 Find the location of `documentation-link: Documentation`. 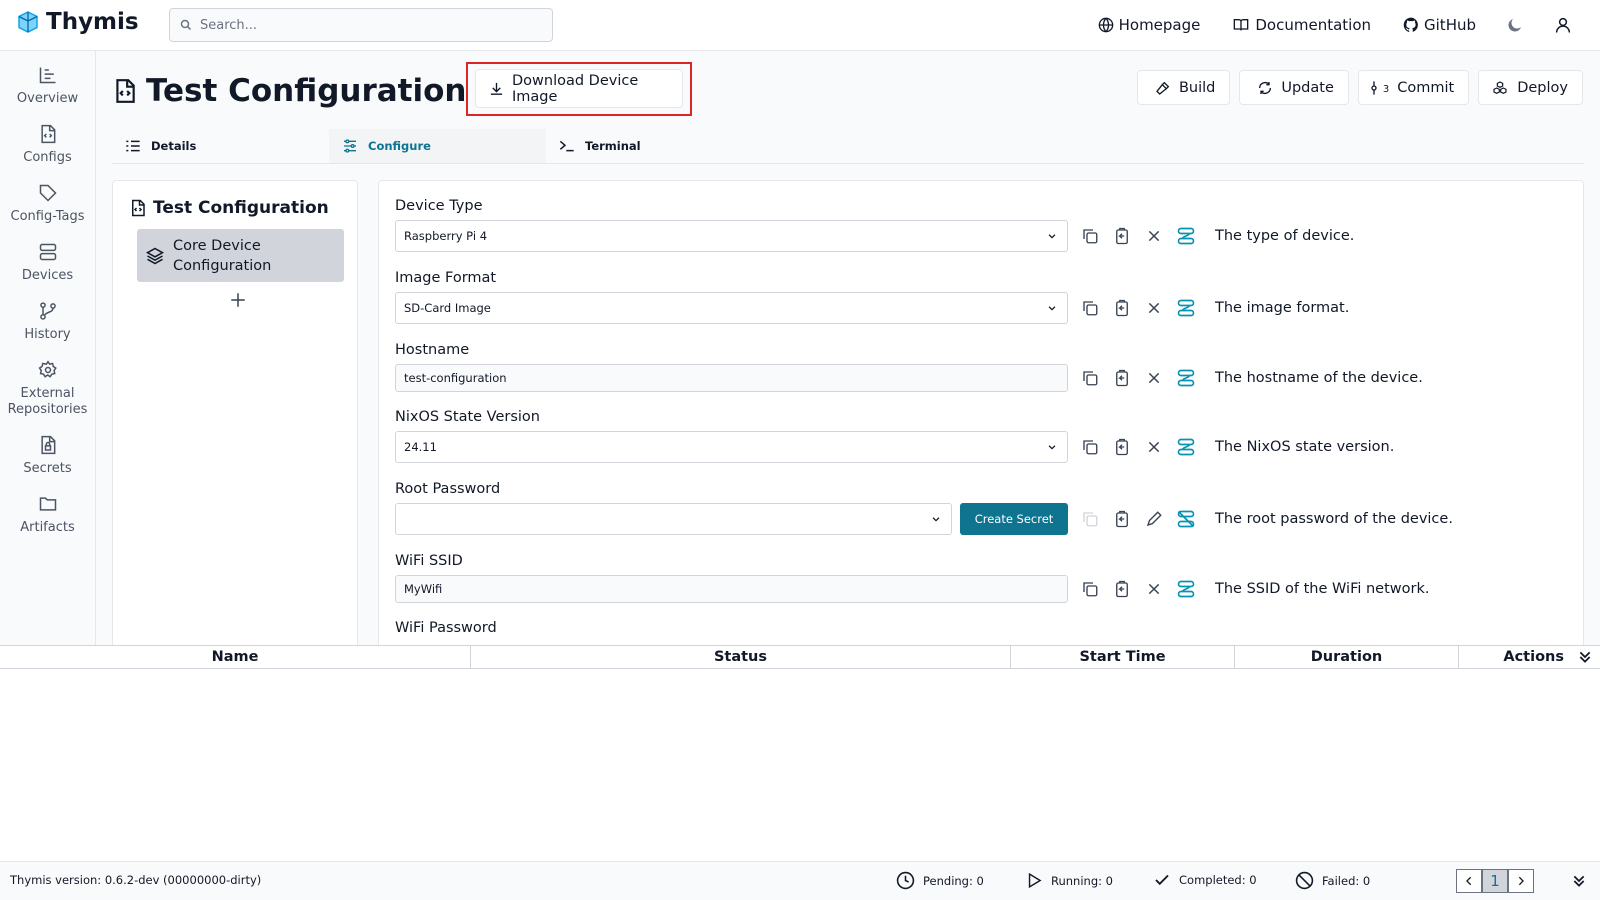

documentation-link: Documentation is located at coordinates (1301, 25).